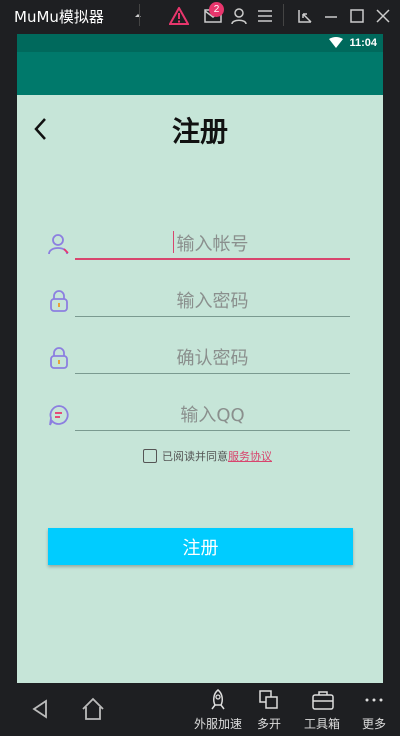 This screenshot has width=400, height=736. Describe the element at coordinates (363, 43) in the screenshot. I see `status-time: 11:04` at that location.